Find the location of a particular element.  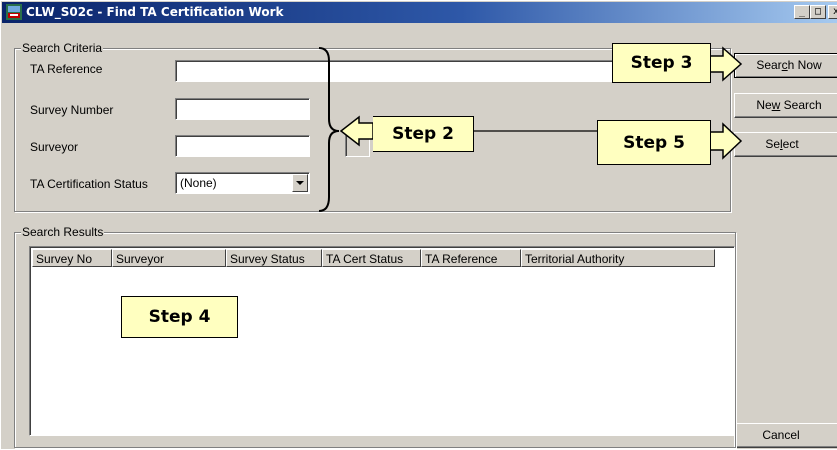

step4-callout: Step 4 is located at coordinates (179, 317).